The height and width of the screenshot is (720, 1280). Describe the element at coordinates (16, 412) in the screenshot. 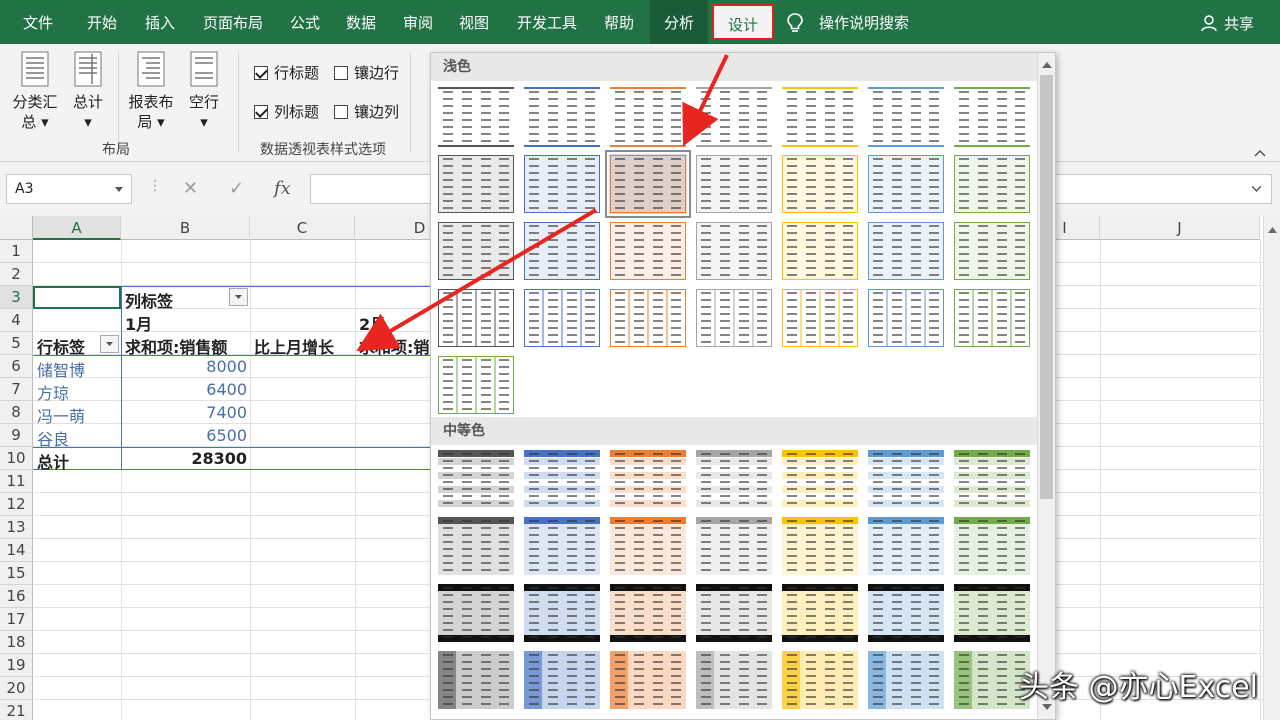

I see `row-header: 8` at that location.